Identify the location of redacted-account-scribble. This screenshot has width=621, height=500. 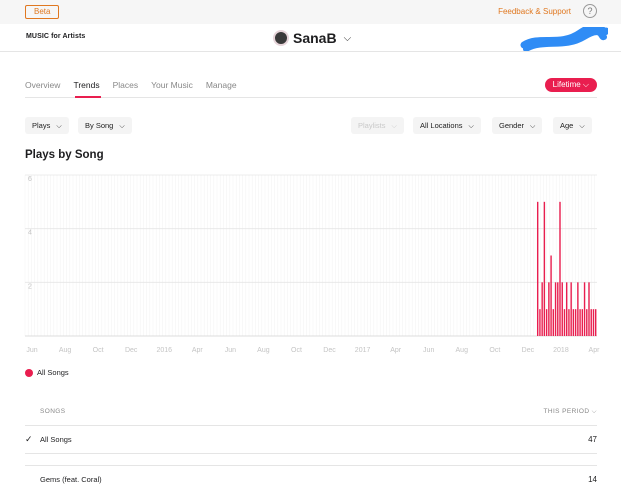
(564, 39).